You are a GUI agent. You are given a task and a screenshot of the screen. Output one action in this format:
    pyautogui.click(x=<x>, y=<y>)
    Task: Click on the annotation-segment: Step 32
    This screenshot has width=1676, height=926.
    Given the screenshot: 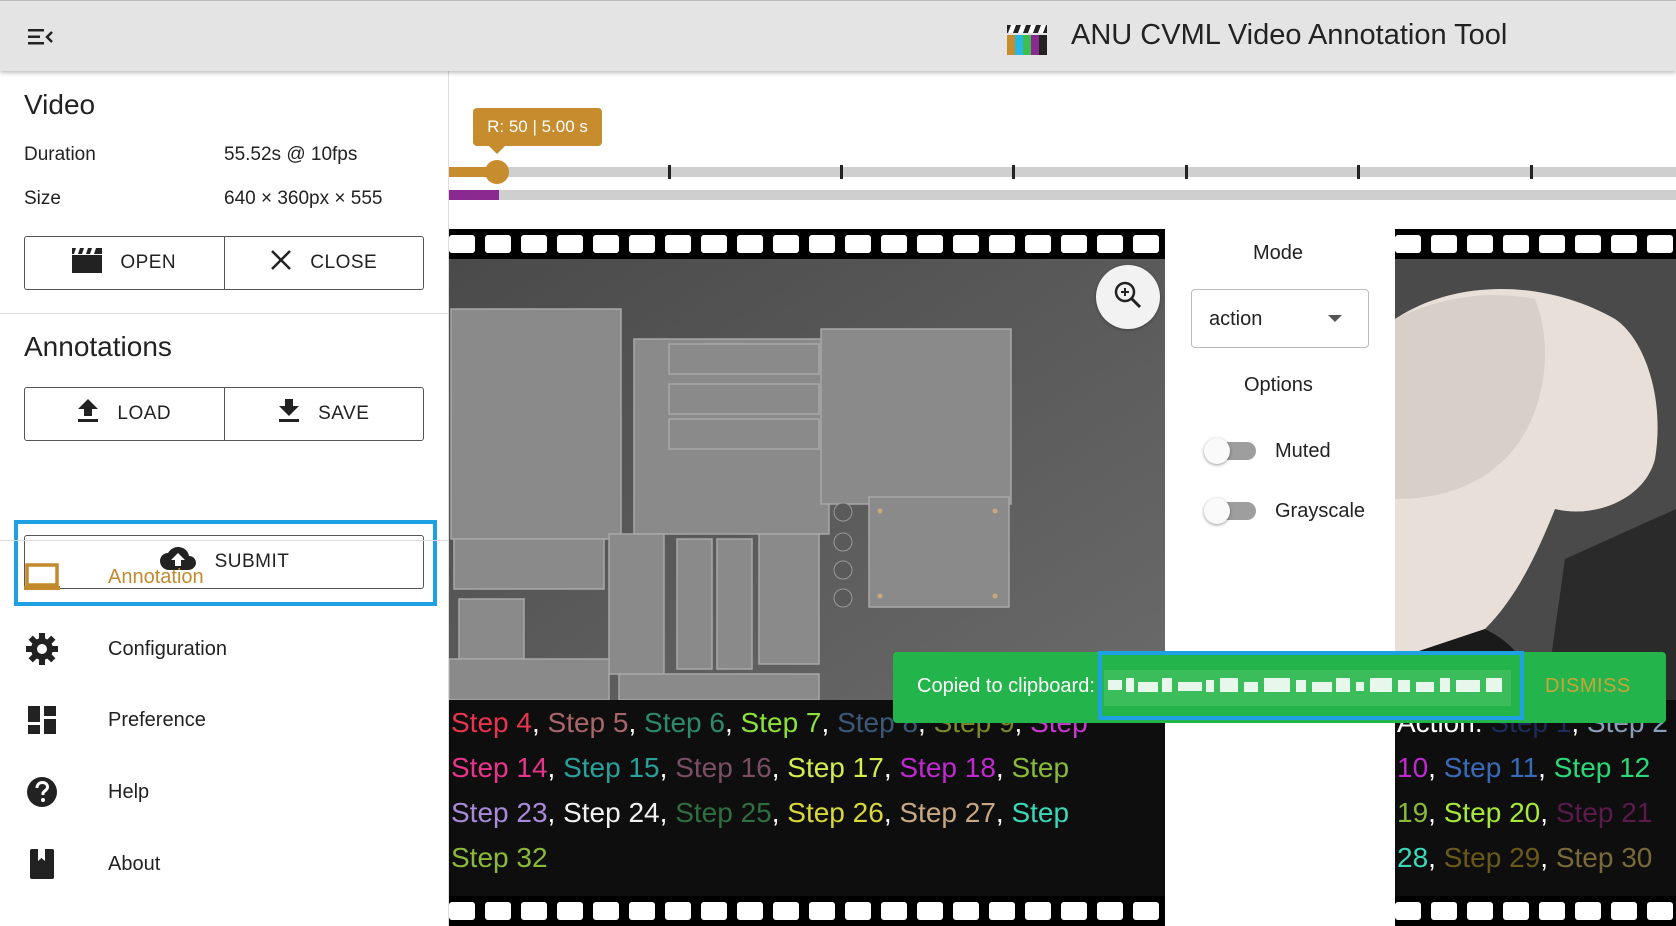 What is the action you would take?
    pyautogui.click(x=499, y=857)
    